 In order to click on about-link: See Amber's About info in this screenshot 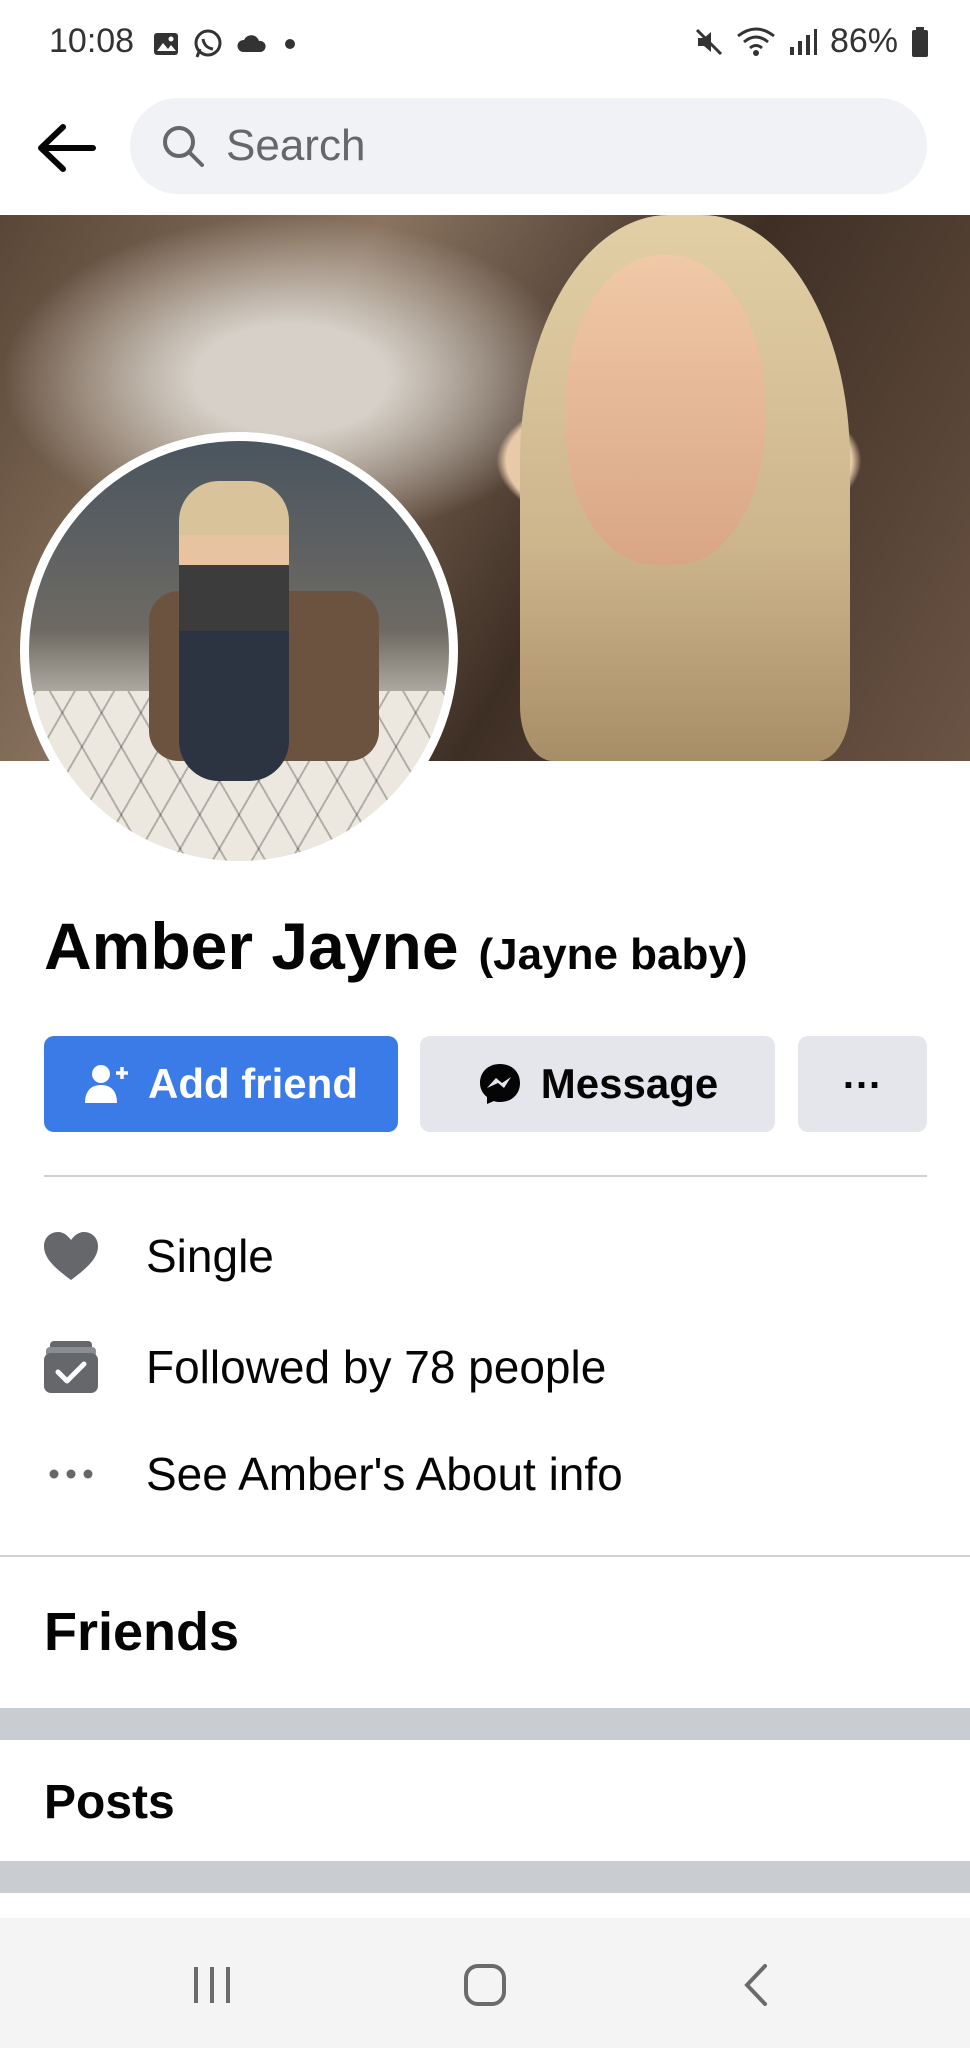, I will do `click(384, 1474)`.